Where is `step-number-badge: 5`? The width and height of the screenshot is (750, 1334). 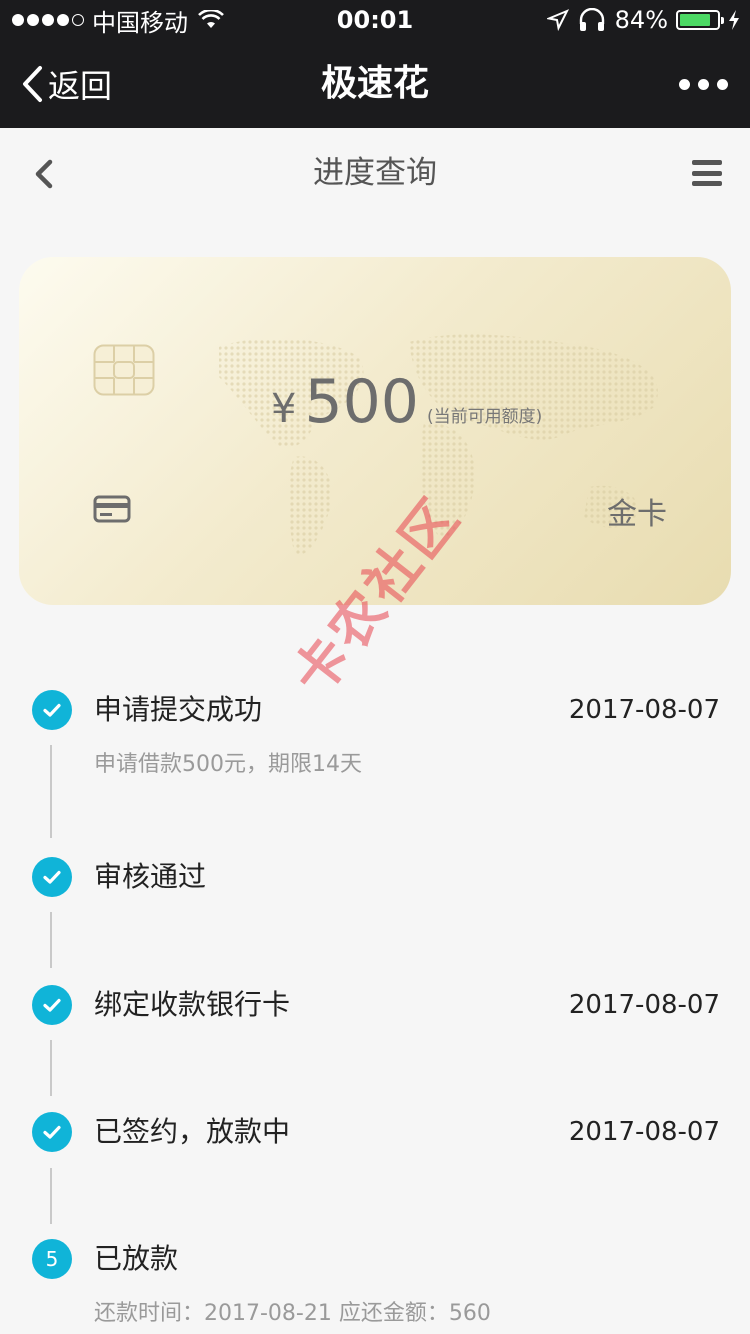
step-number-badge: 5 is located at coordinates (52, 1259).